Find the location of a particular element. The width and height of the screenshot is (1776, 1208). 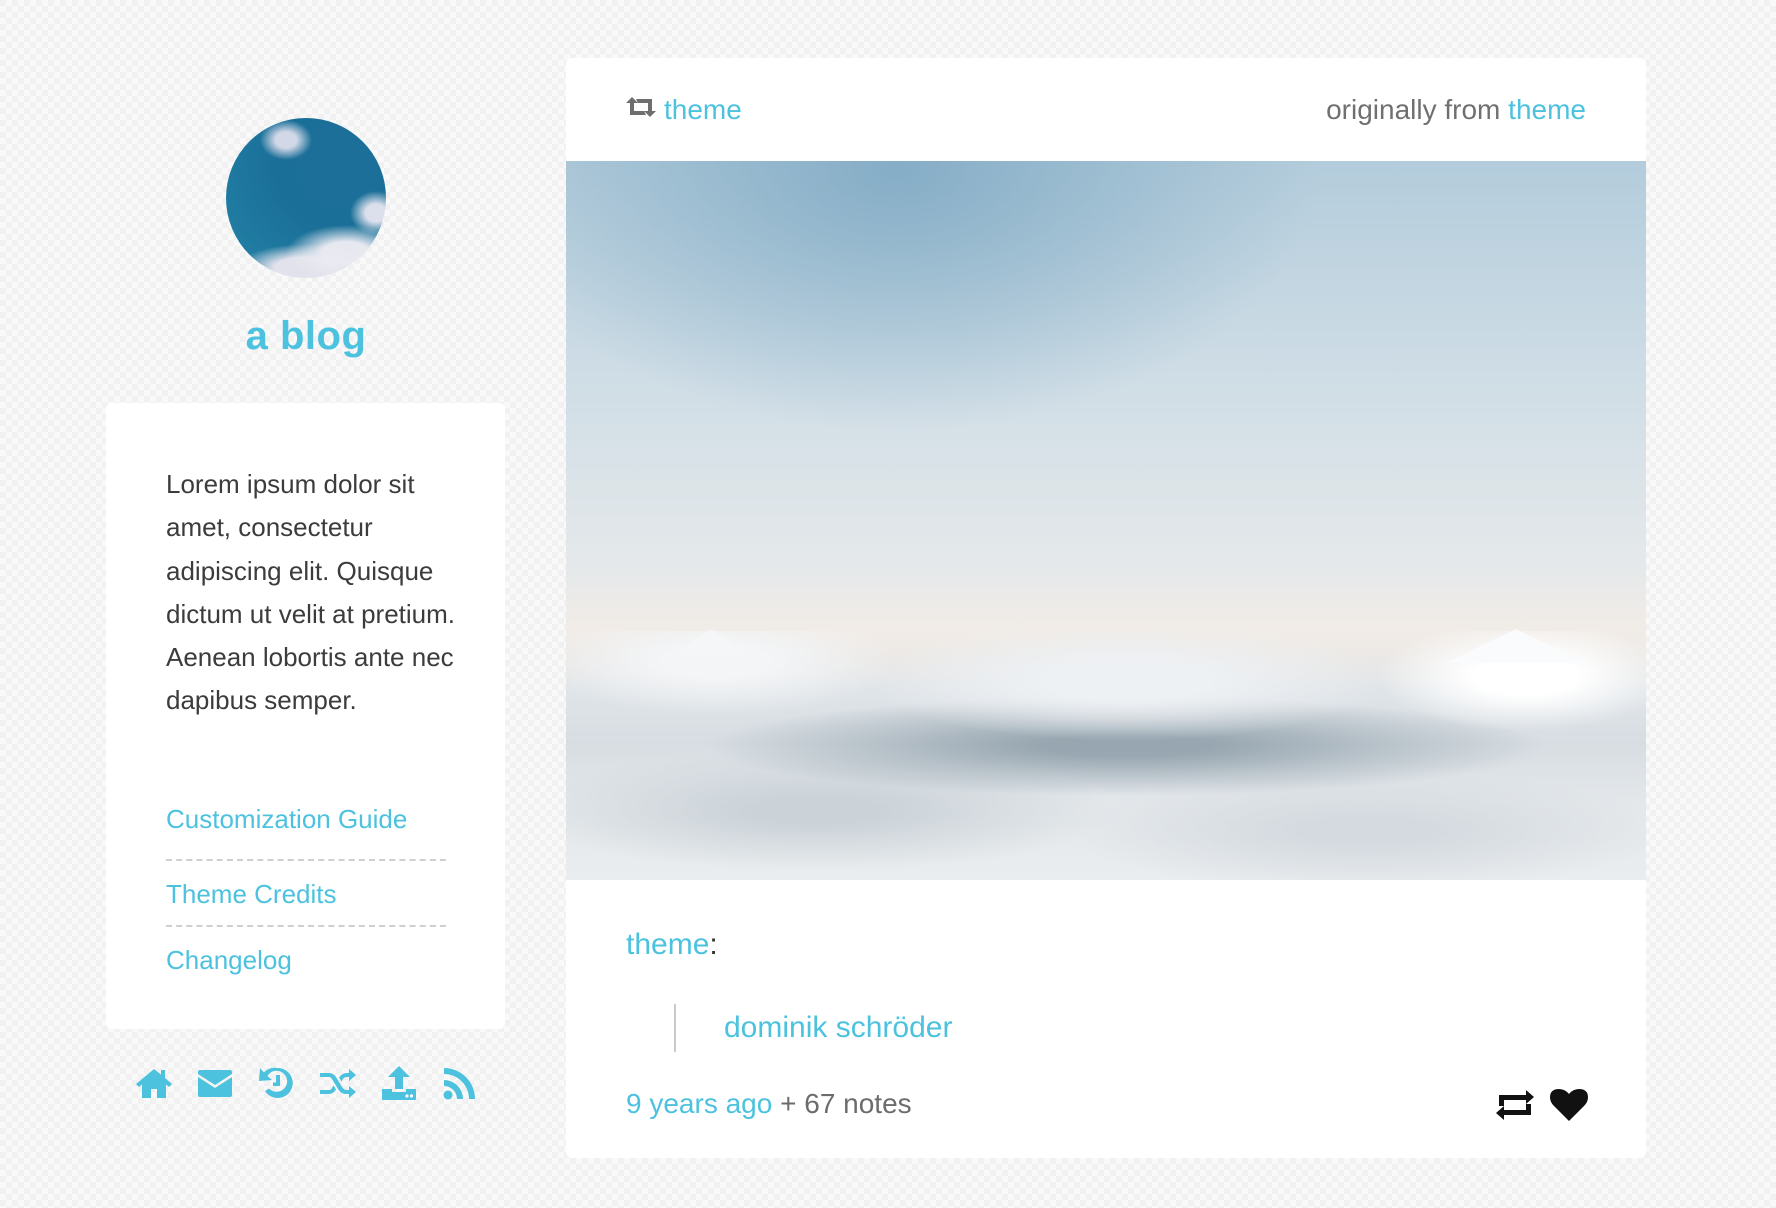

avatar is located at coordinates (306, 198).